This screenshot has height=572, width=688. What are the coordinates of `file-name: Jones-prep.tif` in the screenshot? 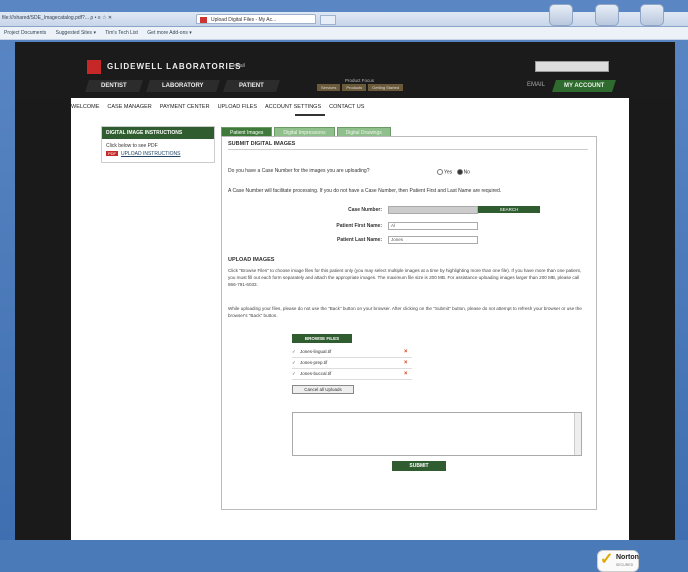 It's located at (314, 362).